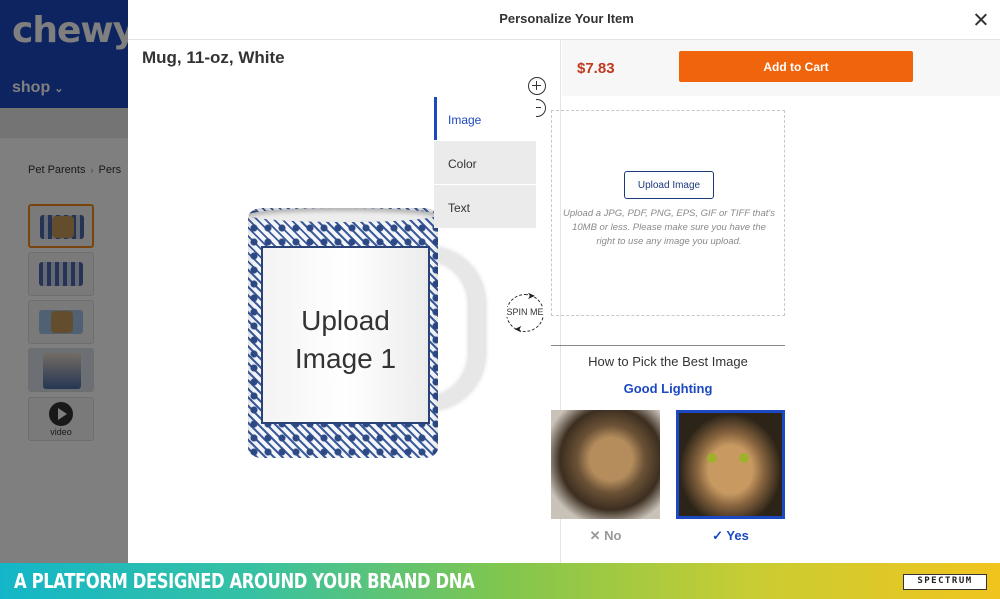 This screenshot has width=1000, height=599. I want to click on no-label: No, so click(613, 535).